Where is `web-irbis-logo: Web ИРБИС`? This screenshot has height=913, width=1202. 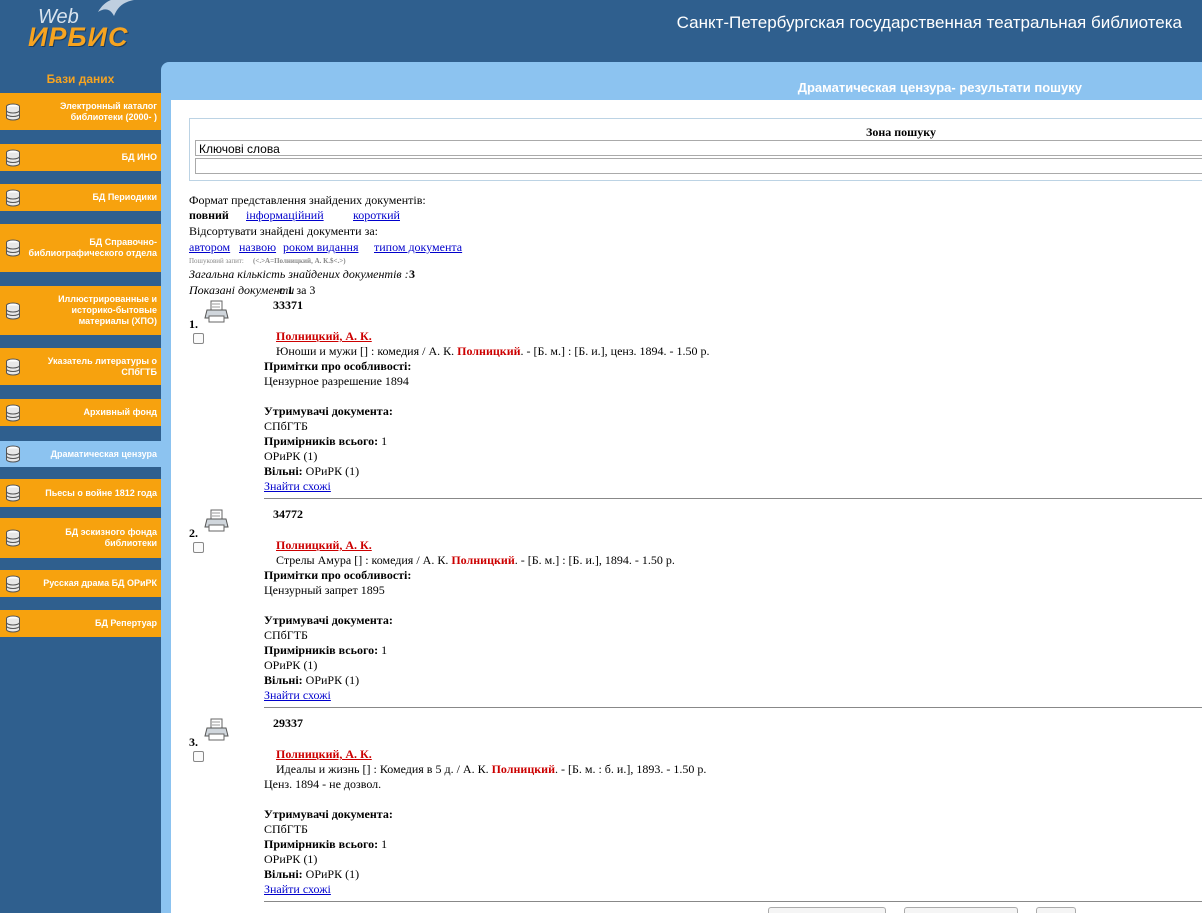 web-irbis-logo: Web ИРБИС is located at coordinates (81, 29).